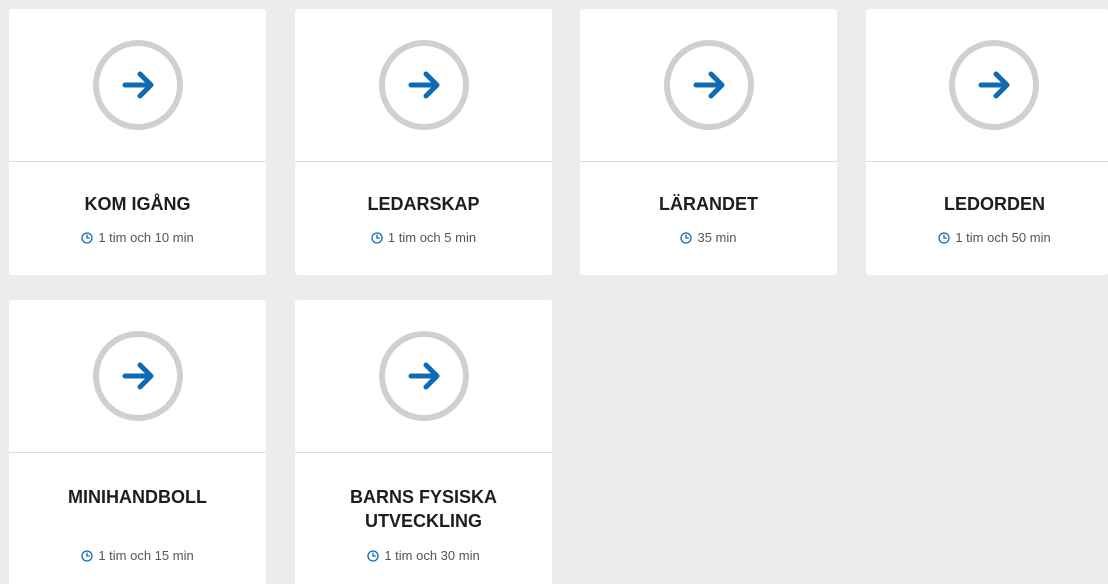 Image resolution: width=1108 pixels, height=584 pixels. I want to click on card-duration-text: 1 tim och 15 min, so click(146, 555).